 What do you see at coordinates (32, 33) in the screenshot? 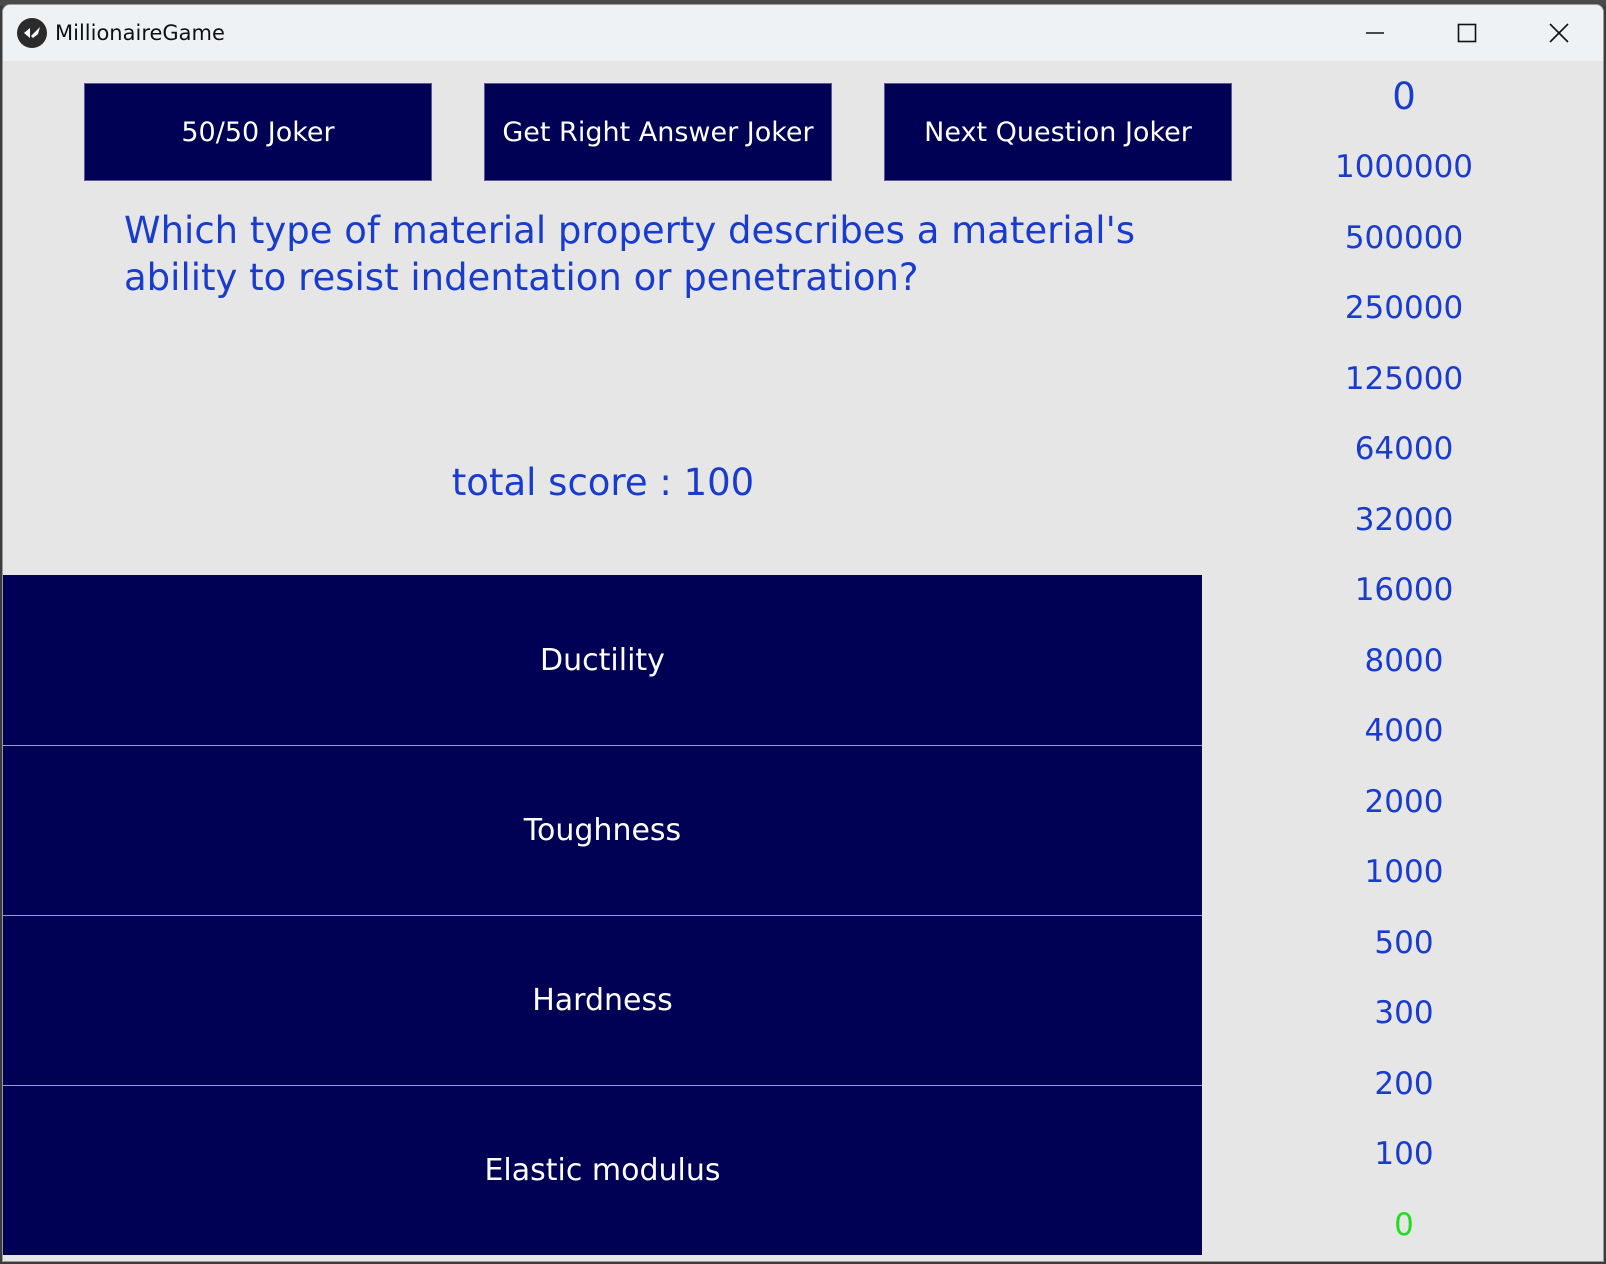
I see `kivy-icon` at bounding box center [32, 33].